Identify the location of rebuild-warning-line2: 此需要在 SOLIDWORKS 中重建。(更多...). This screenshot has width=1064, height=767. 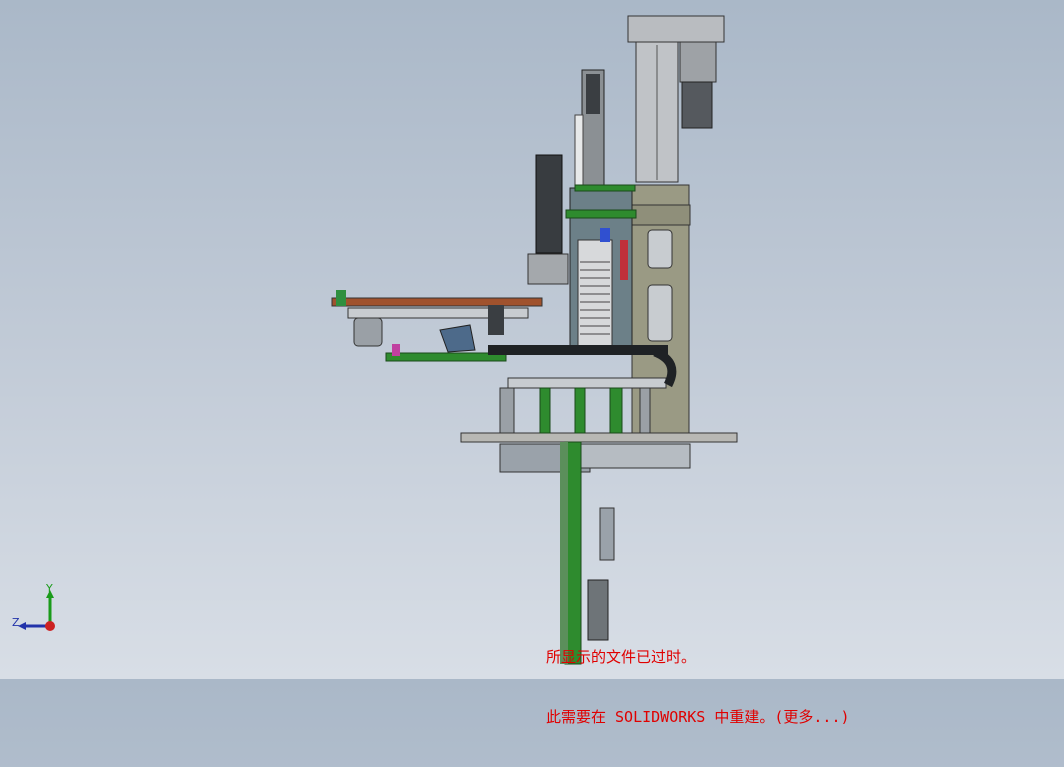
(698, 717).